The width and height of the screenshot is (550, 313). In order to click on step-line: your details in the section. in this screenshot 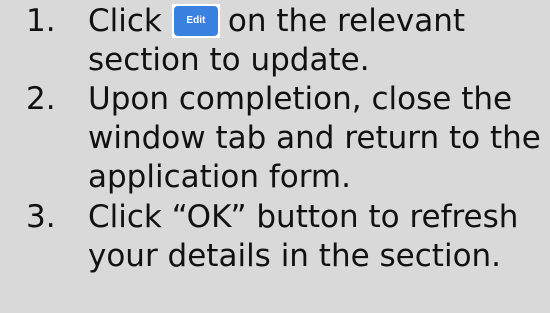, I will do `click(295, 256)`.